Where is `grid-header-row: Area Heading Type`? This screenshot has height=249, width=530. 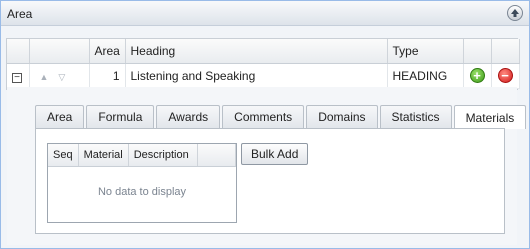 grid-header-row: Area Heading Type is located at coordinates (263, 51).